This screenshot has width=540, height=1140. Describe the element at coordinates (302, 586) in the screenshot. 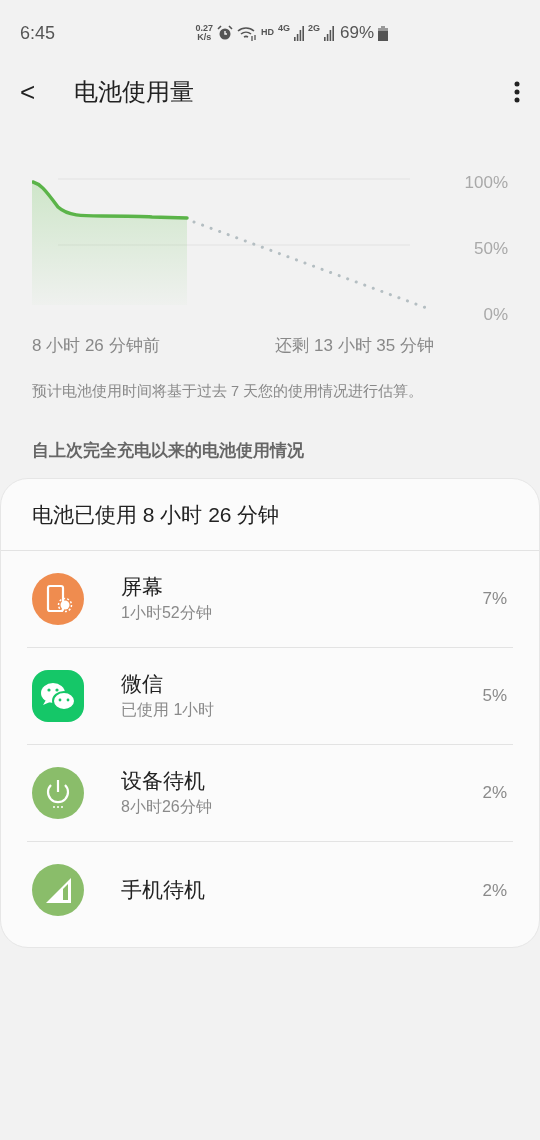

I see `item-name: 屏幕` at that location.